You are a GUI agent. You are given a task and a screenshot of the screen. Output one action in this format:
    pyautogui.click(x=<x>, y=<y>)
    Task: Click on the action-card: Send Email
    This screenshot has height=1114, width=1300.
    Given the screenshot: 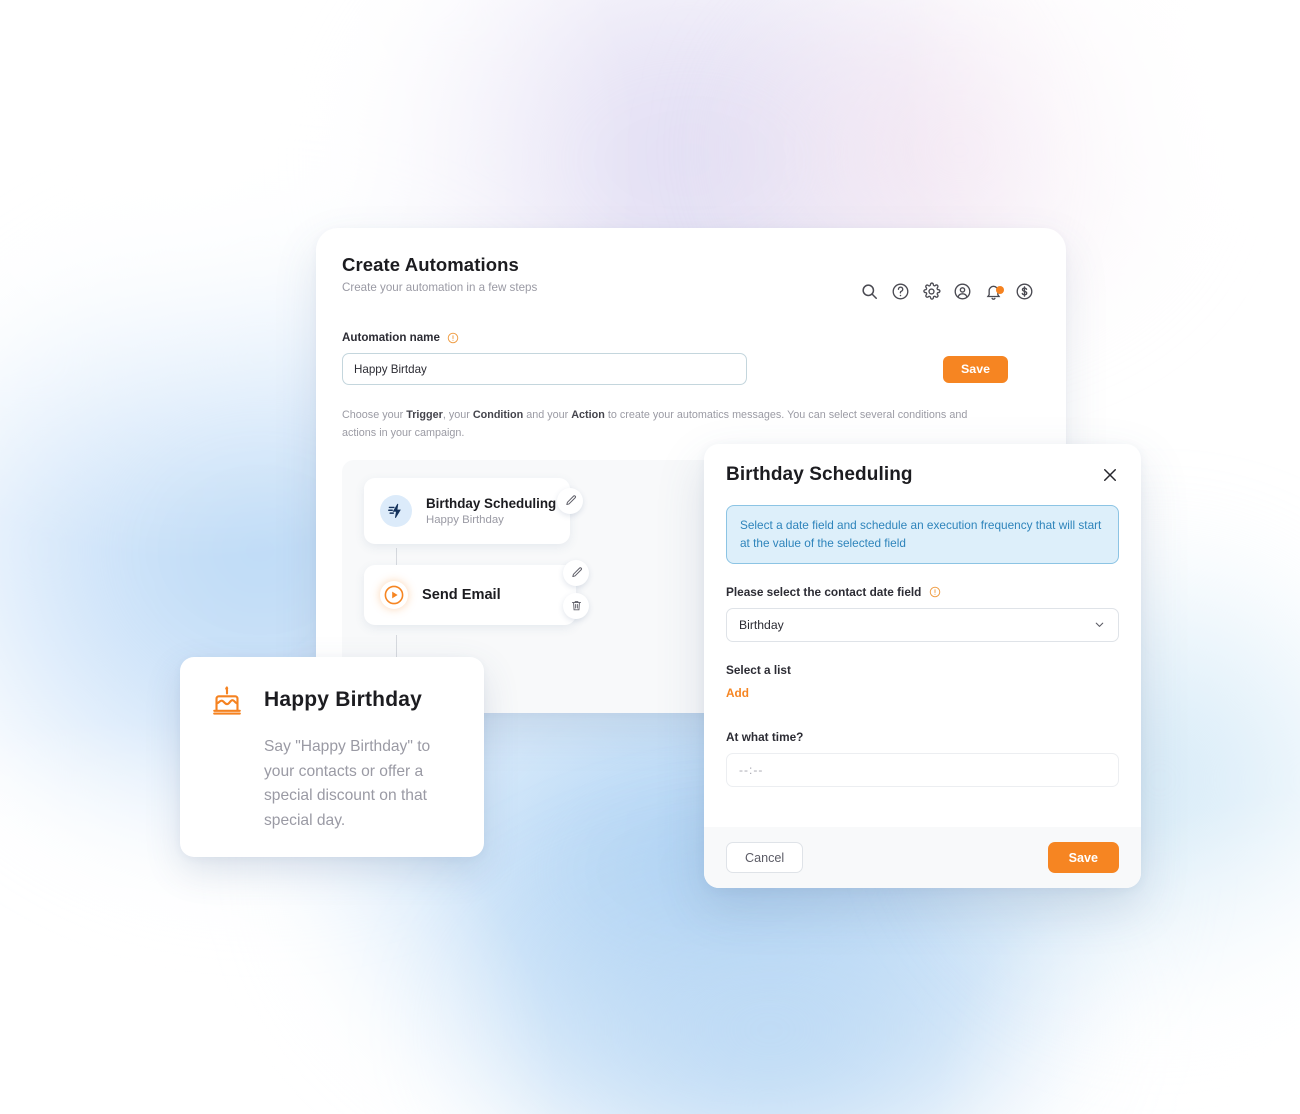 What is the action you would take?
    pyautogui.click(x=476, y=592)
    